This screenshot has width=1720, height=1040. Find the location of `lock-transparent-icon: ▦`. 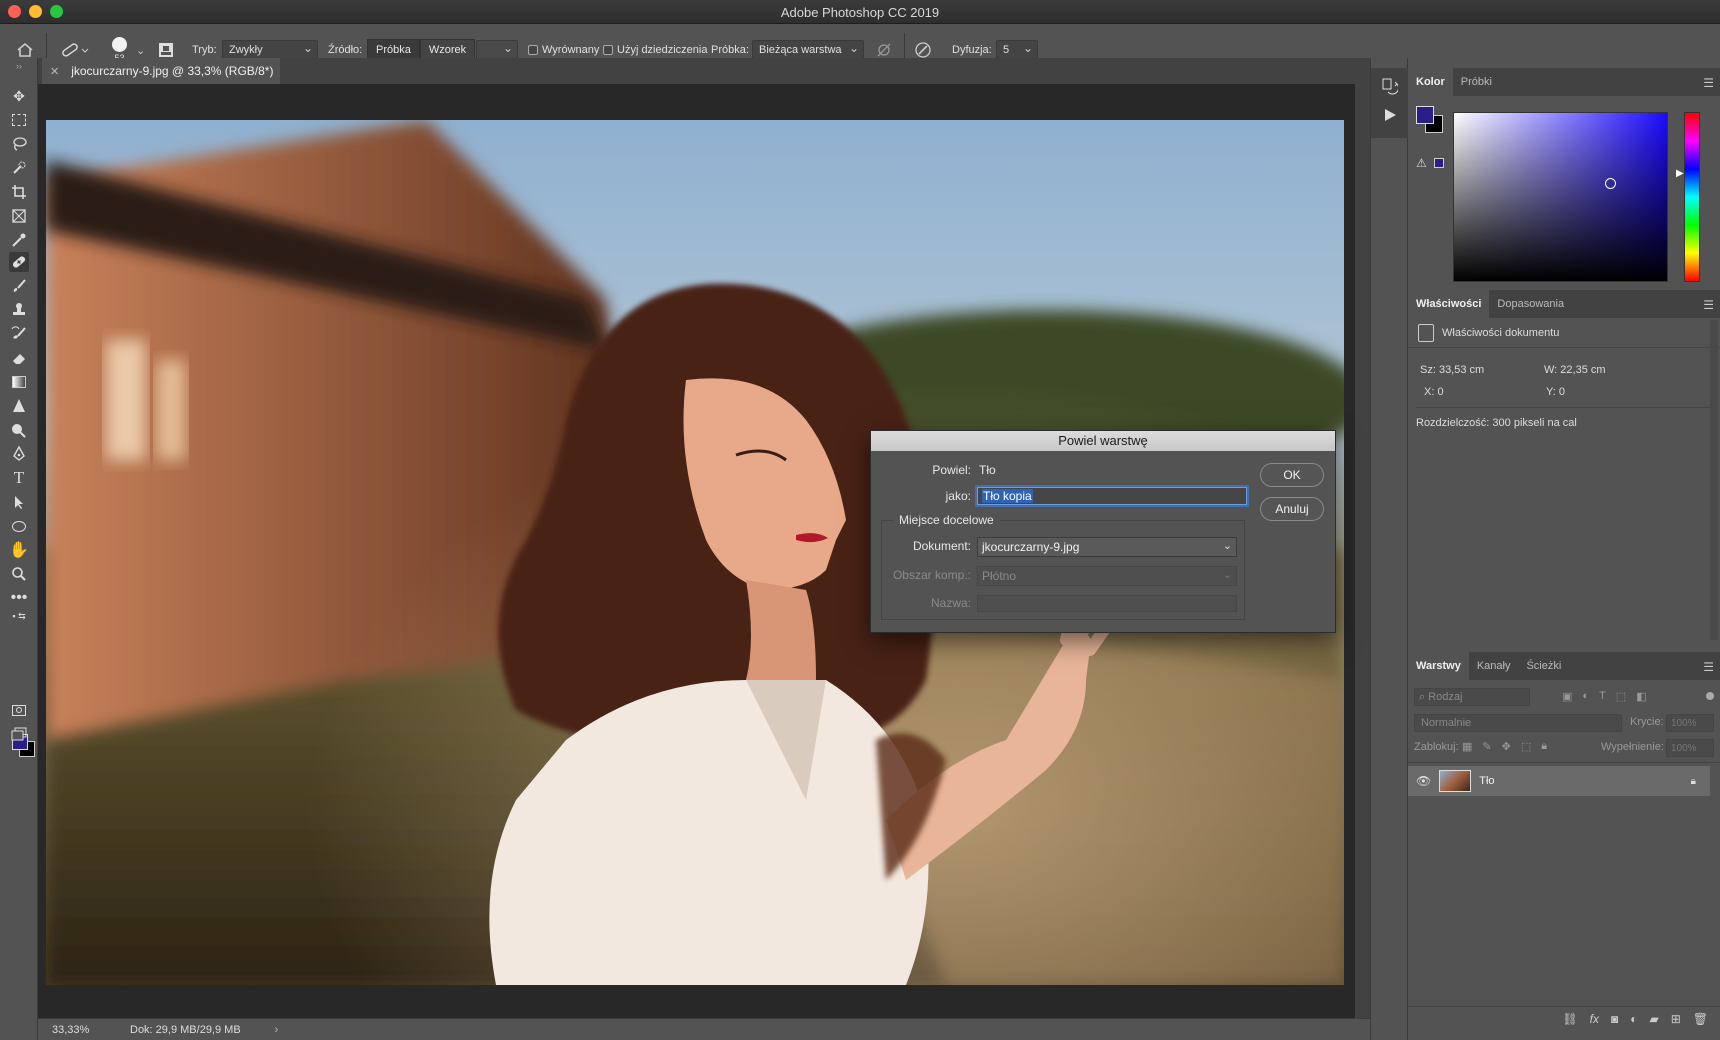

lock-transparent-icon: ▦ is located at coordinates (1467, 746).